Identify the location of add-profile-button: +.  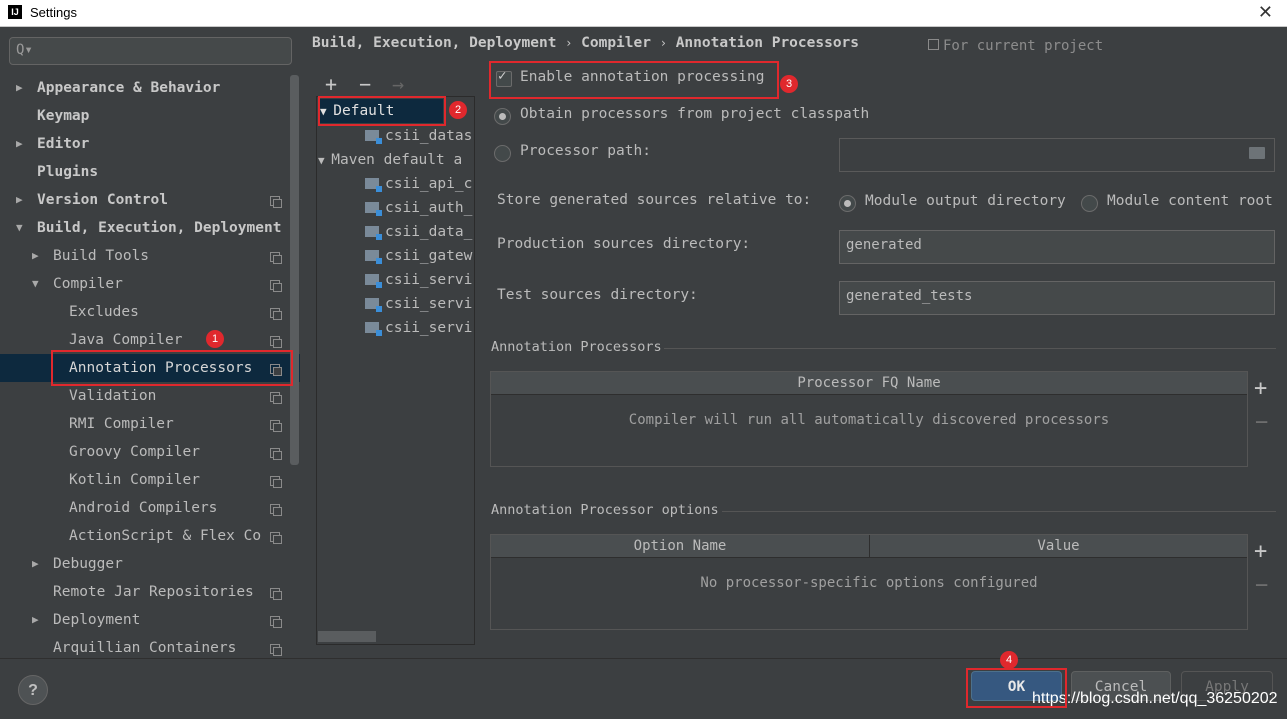
(331, 84).